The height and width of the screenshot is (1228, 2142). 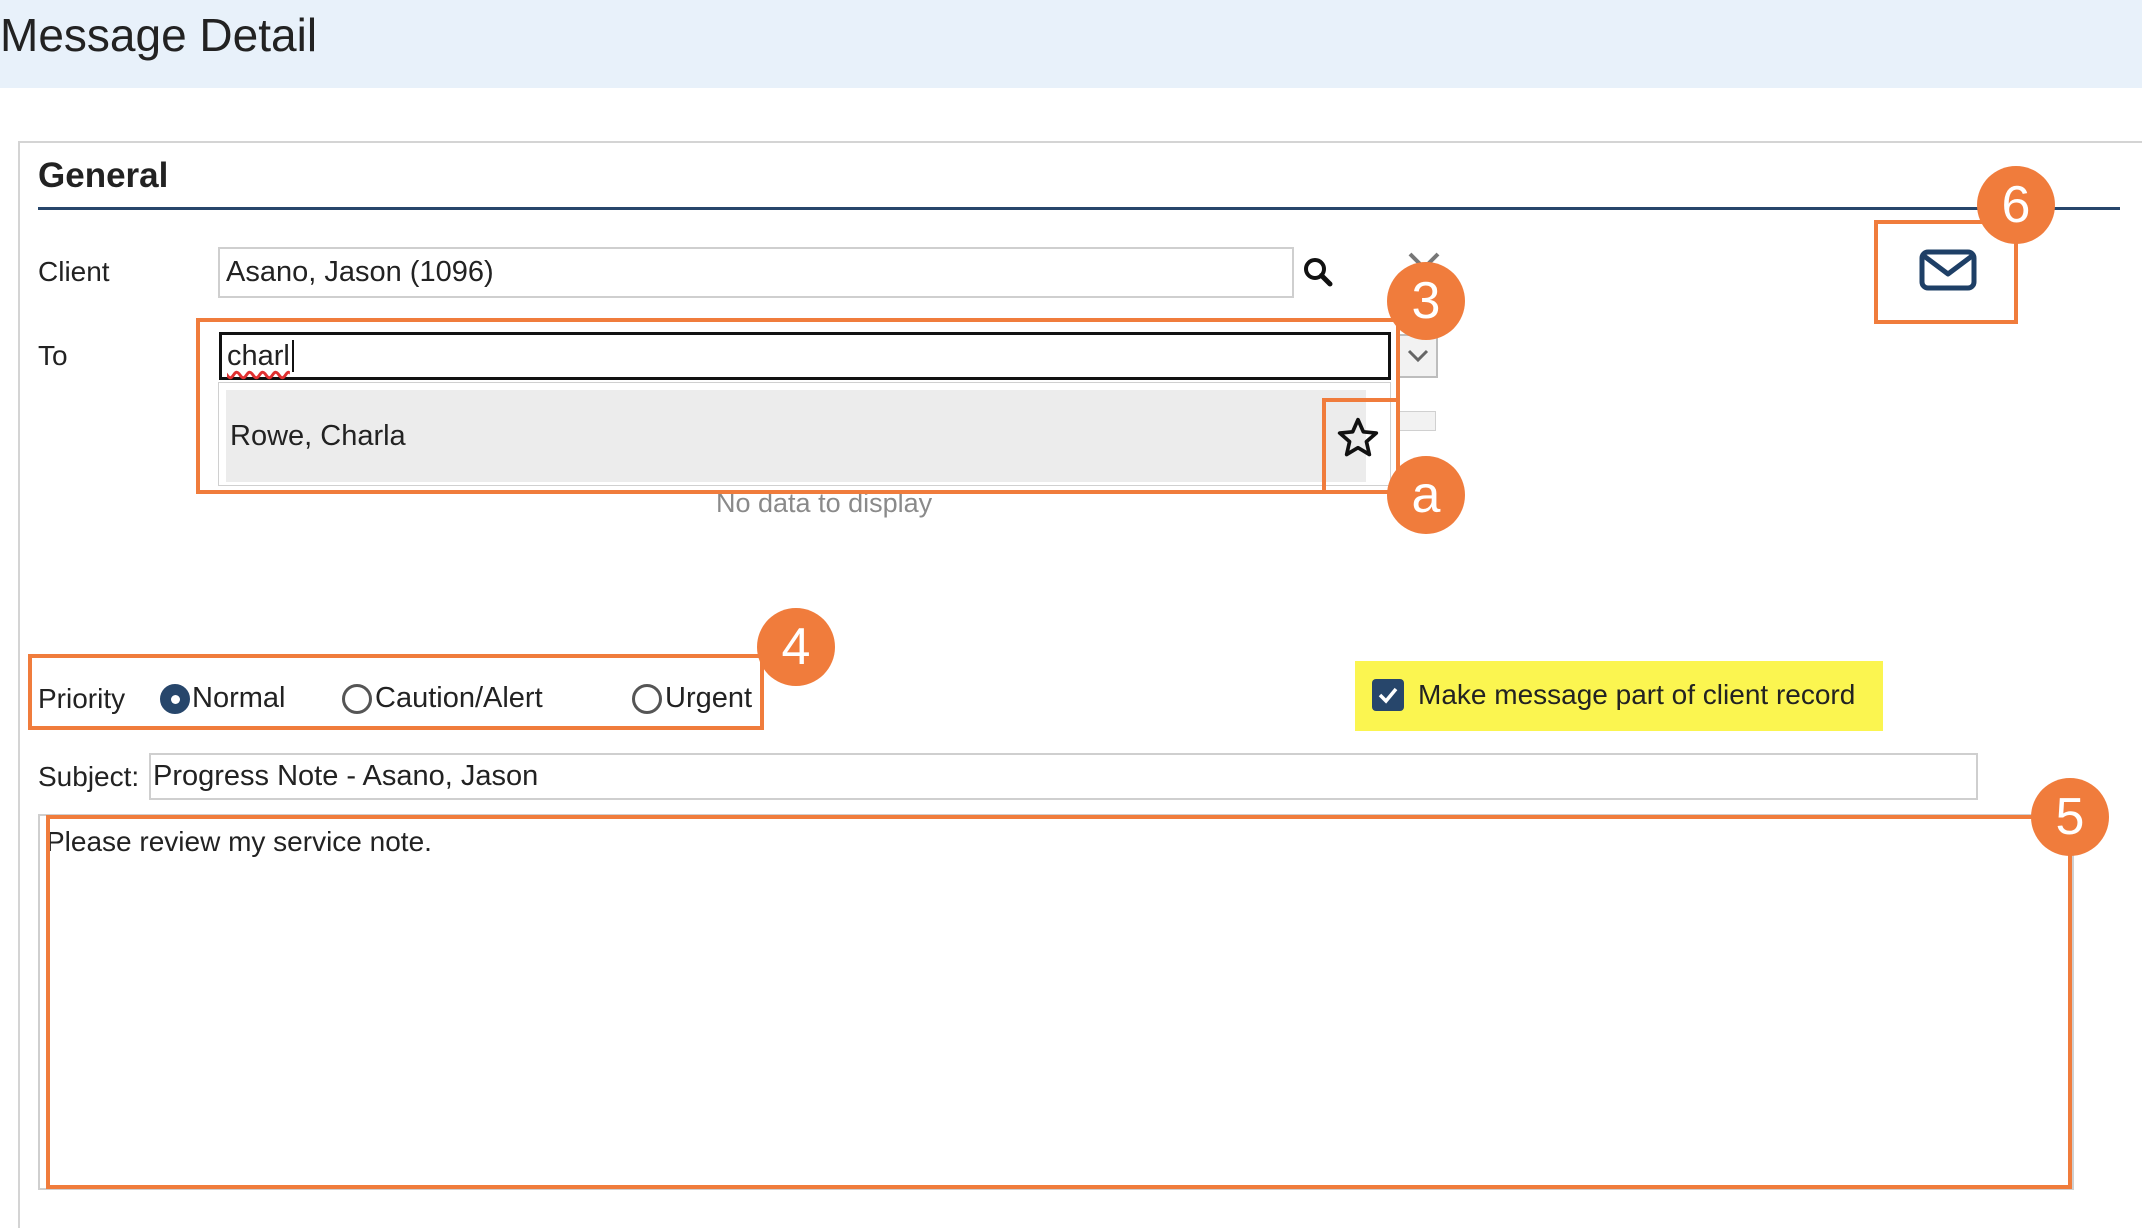 What do you see at coordinates (1071, 44) in the screenshot?
I see `page-header` at bounding box center [1071, 44].